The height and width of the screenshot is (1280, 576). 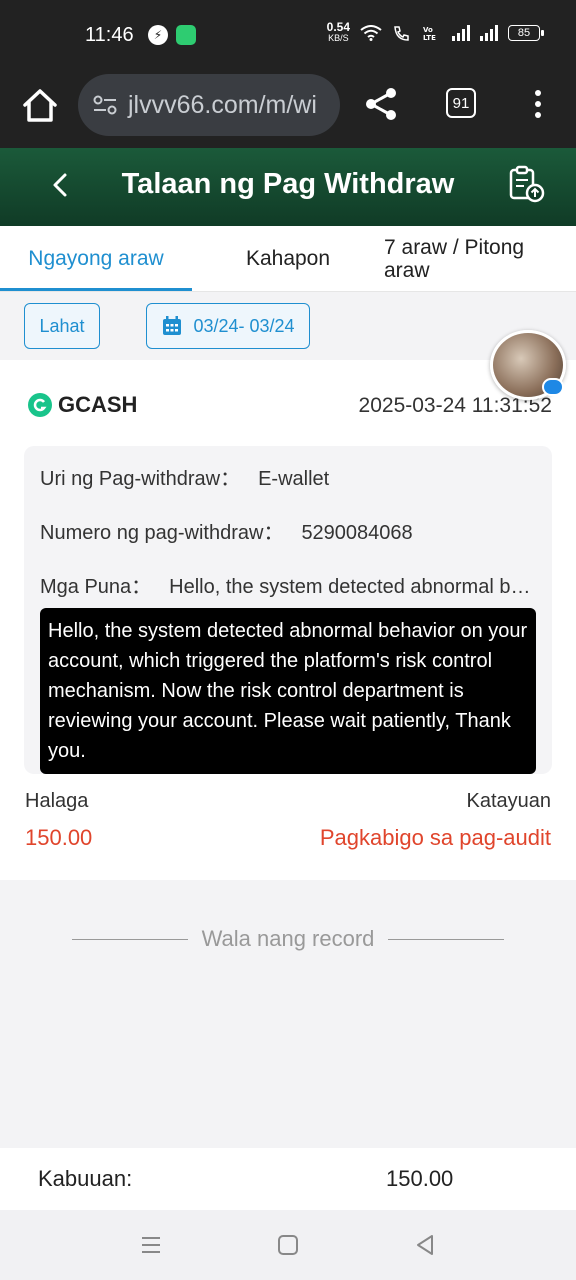 I want to click on network-speed-unit: KB/S, so click(x=338, y=38).